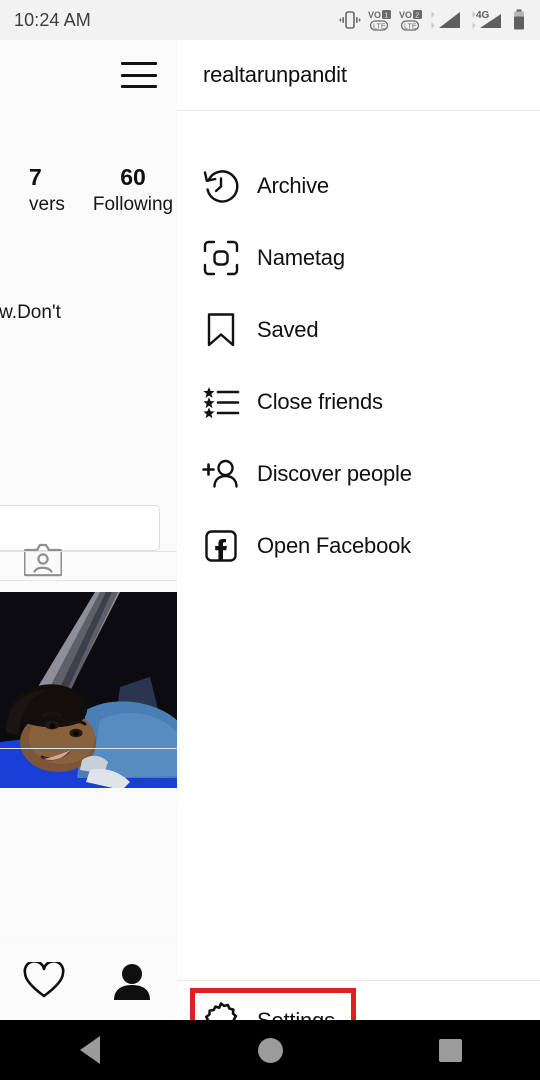  Describe the element at coordinates (59, 190) in the screenshot. I see `followers-stat: 7 vers` at that location.